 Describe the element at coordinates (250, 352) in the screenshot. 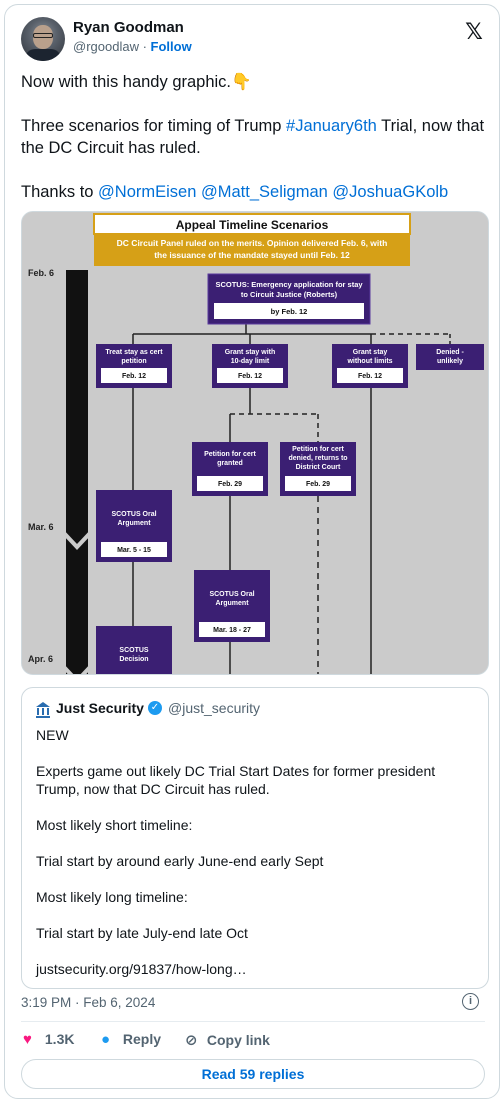

I see `svg-text: Grant stay with` at that location.